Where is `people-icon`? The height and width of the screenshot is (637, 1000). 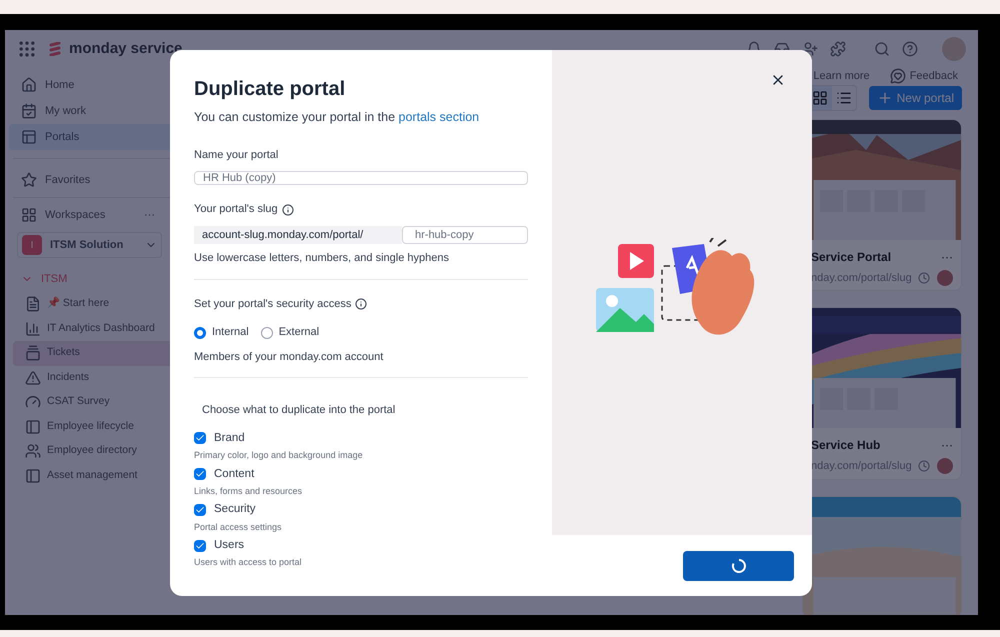
people-icon is located at coordinates (33, 451).